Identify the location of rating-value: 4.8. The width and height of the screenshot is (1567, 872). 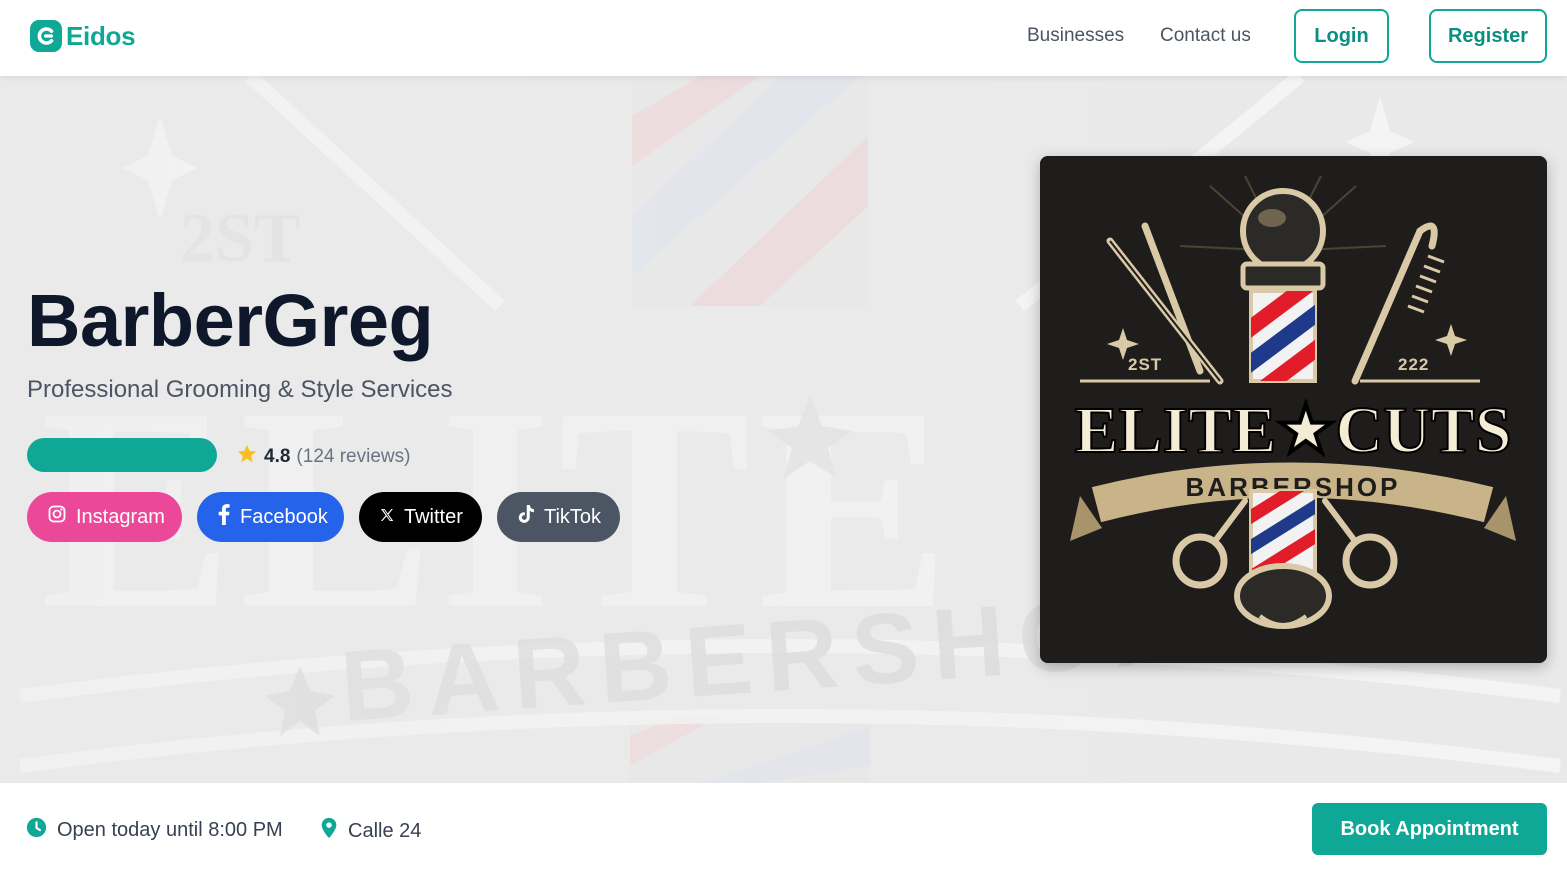
(277, 456).